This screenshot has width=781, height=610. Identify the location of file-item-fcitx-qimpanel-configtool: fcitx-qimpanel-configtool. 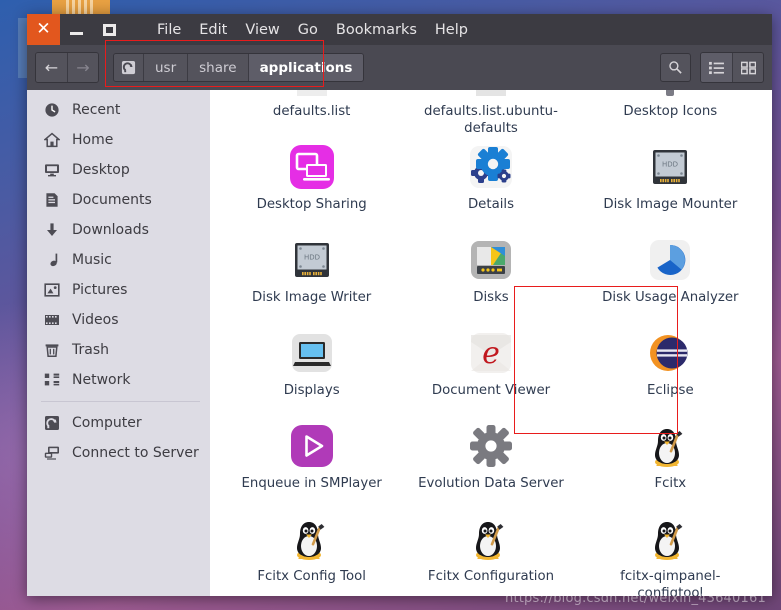
(670, 553).